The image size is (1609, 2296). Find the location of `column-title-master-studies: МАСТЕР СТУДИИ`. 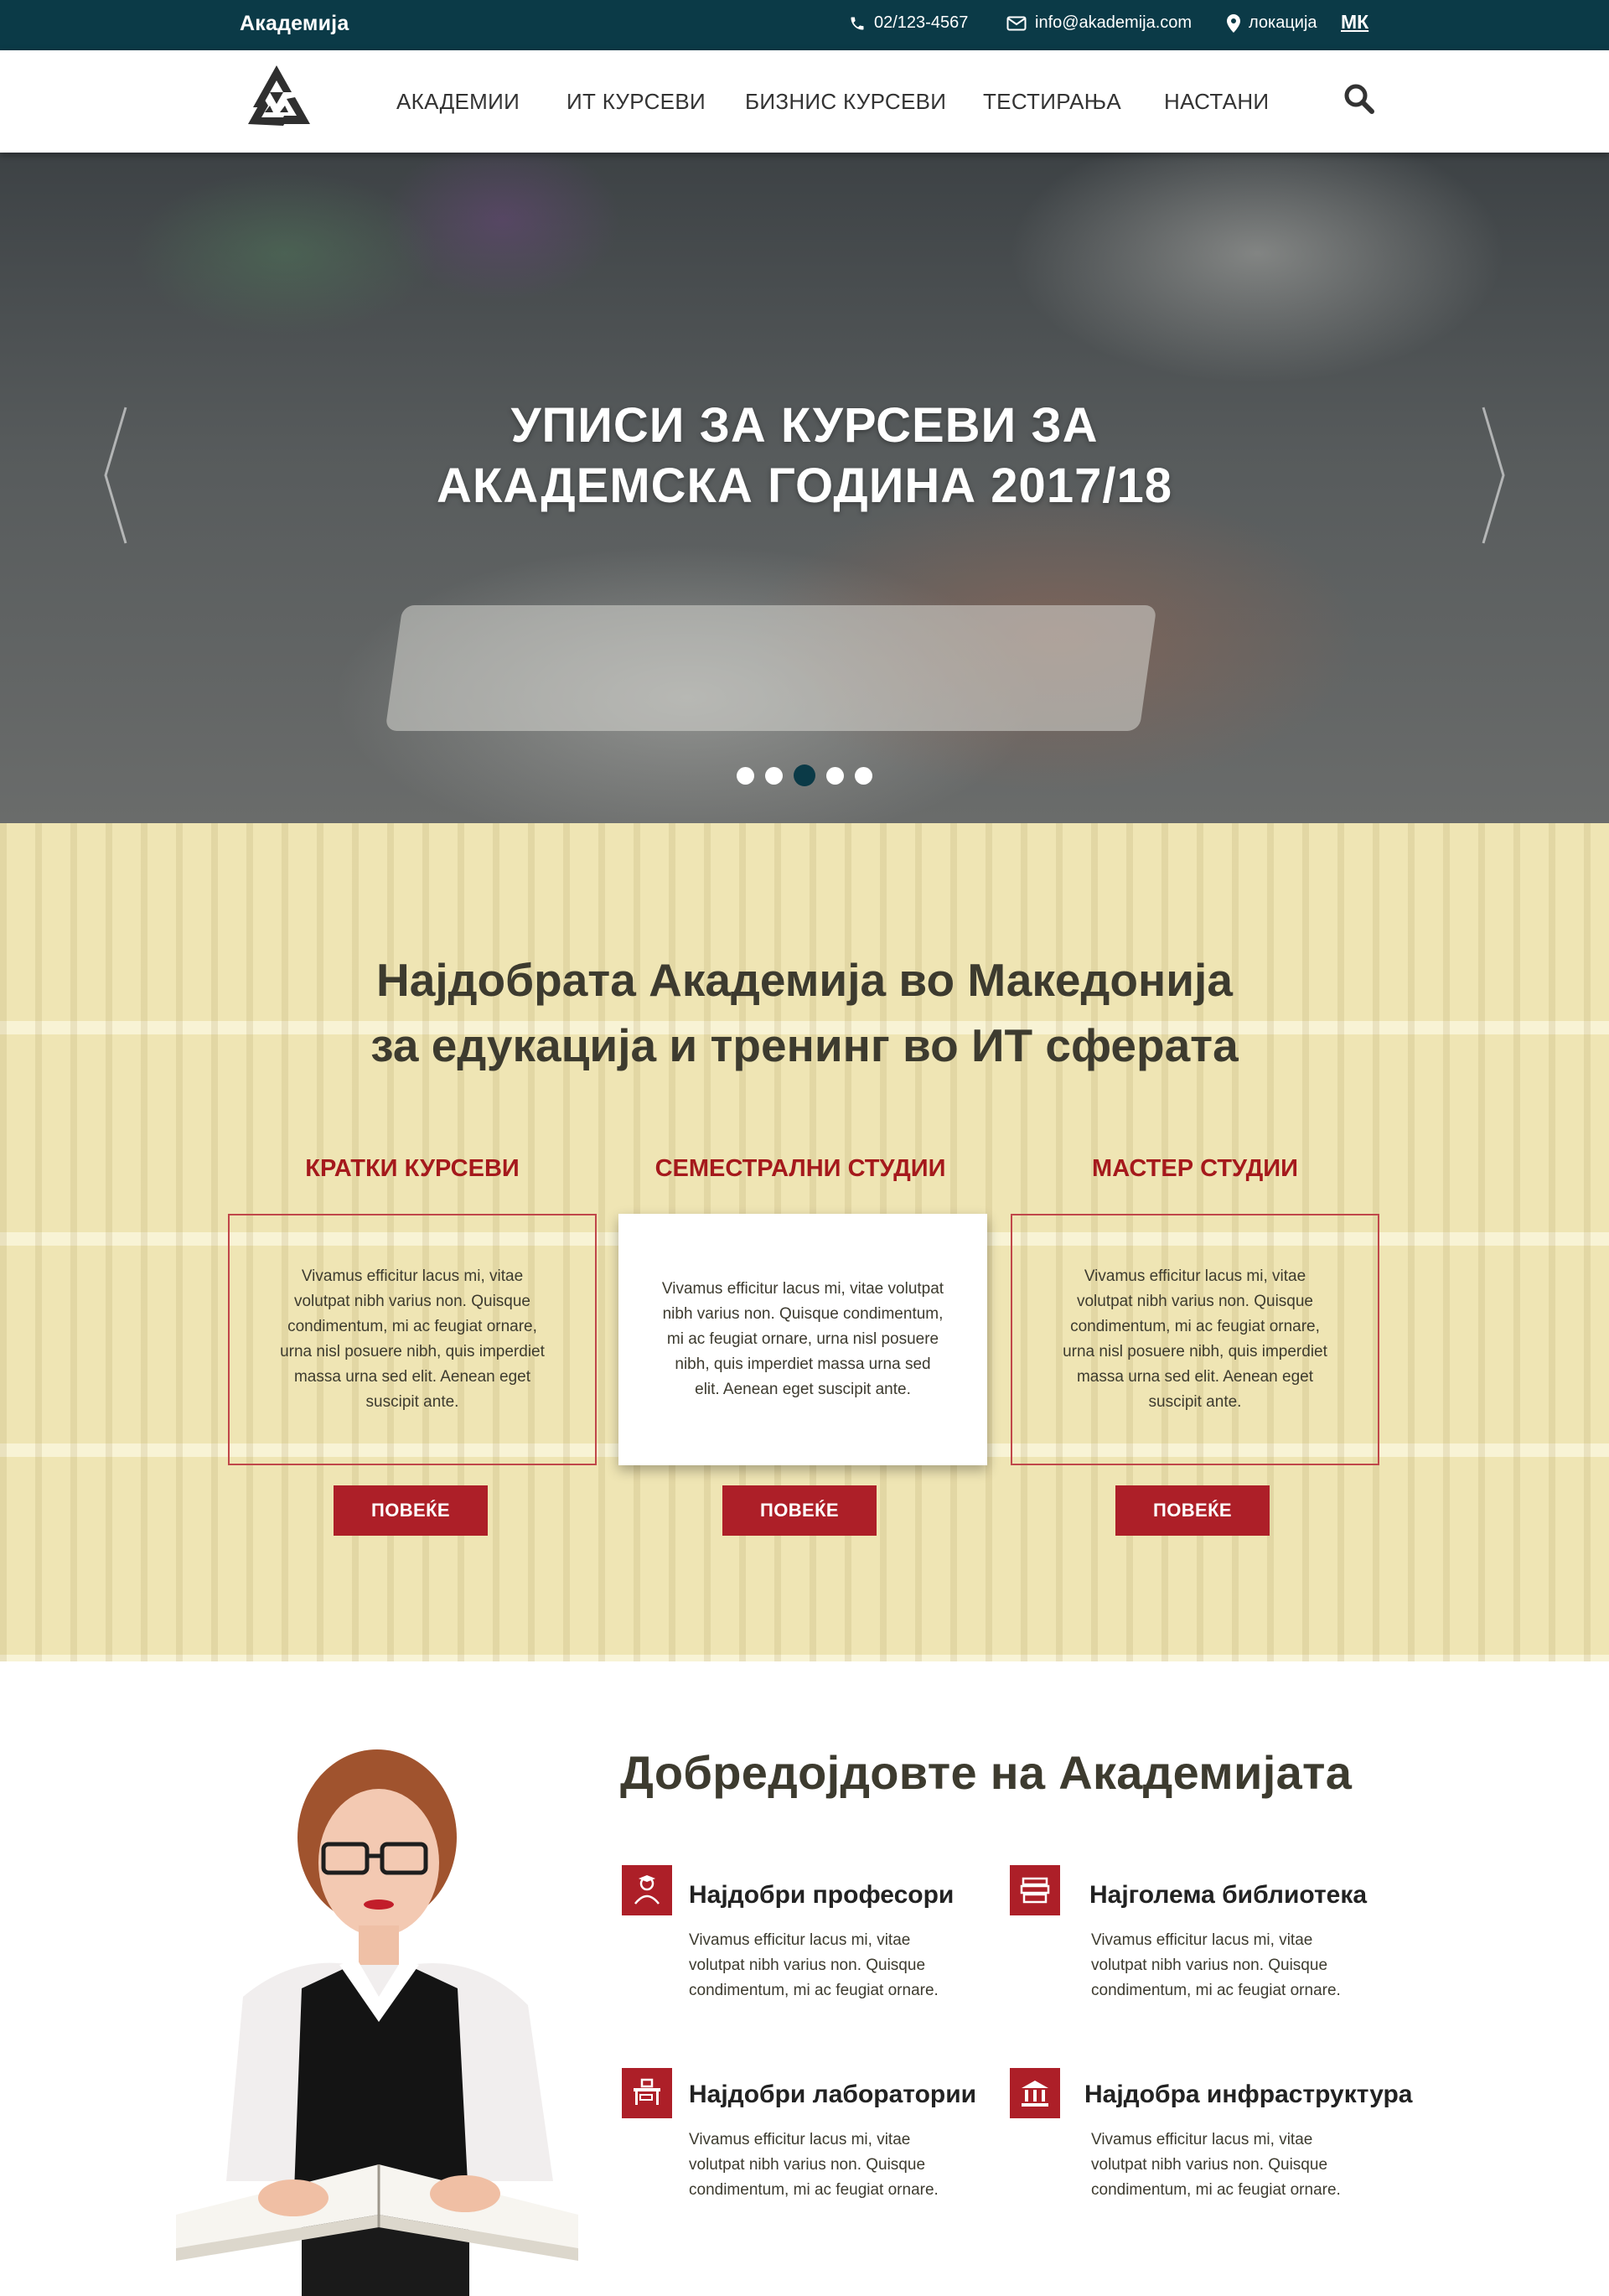

column-title-master-studies: МАСТЕР СТУДИИ is located at coordinates (1195, 1168).